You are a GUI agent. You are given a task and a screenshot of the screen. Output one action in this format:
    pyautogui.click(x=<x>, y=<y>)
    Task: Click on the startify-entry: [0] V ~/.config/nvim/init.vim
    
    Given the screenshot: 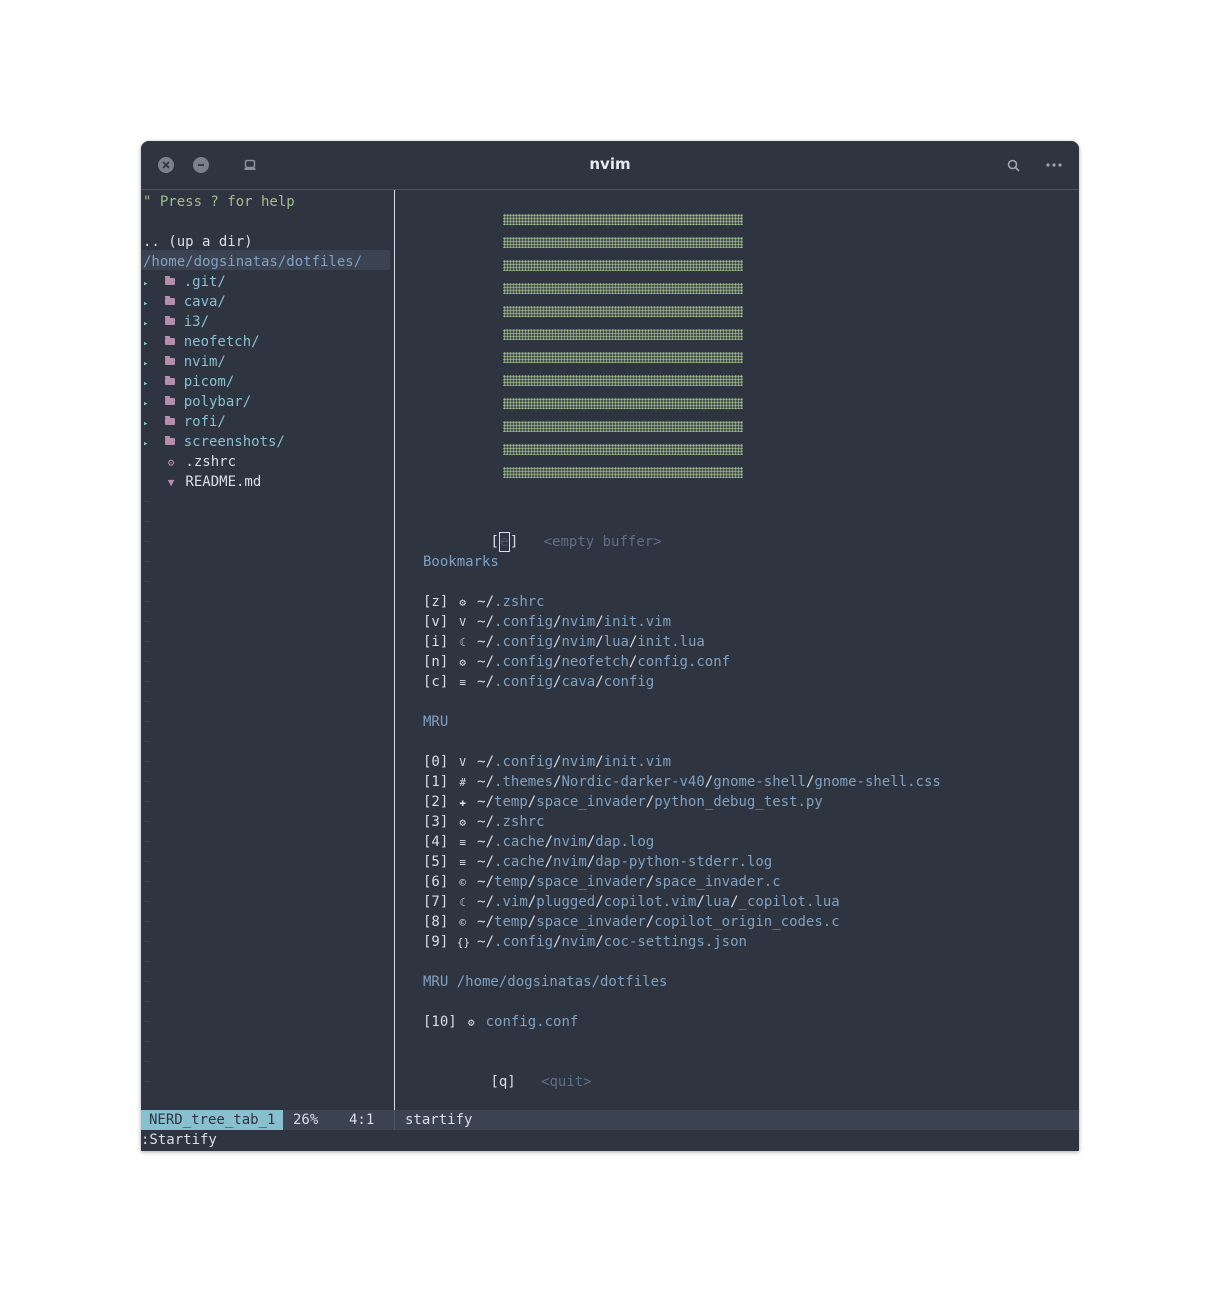 What is the action you would take?
    pyautogui.click(x=547, y=762)
    